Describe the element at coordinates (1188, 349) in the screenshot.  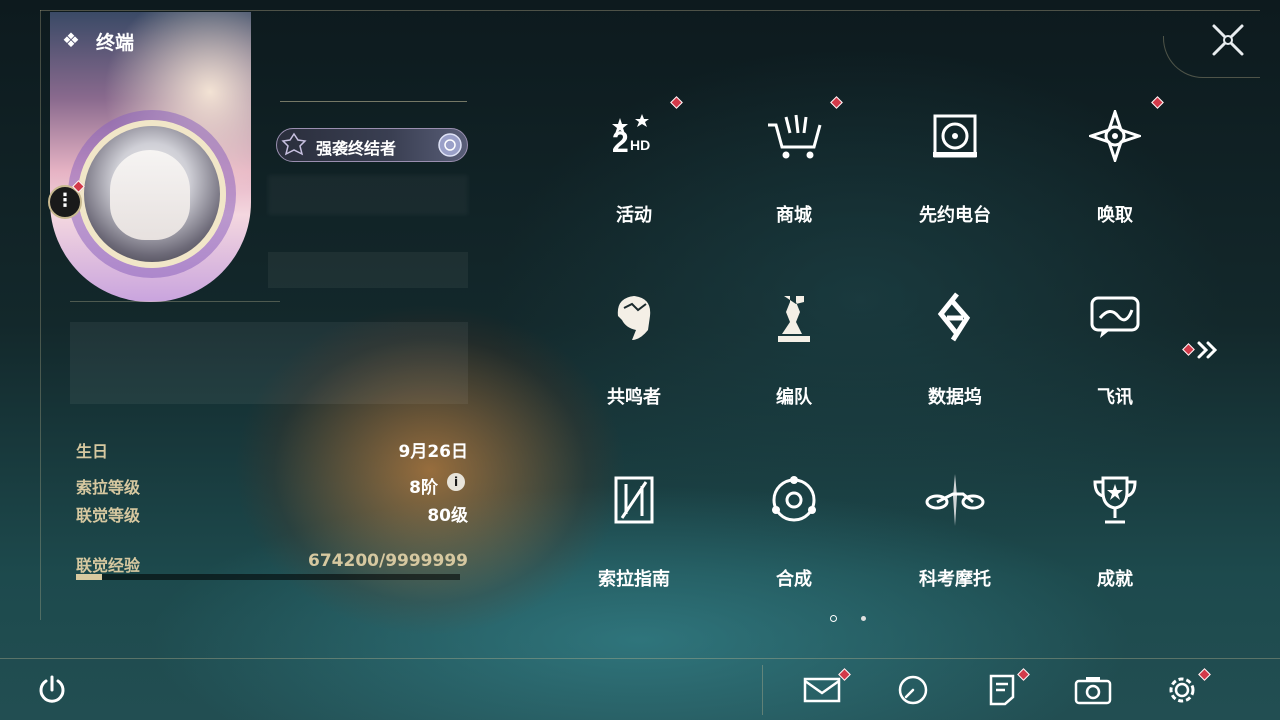
I see `next-page-badge` at that location.